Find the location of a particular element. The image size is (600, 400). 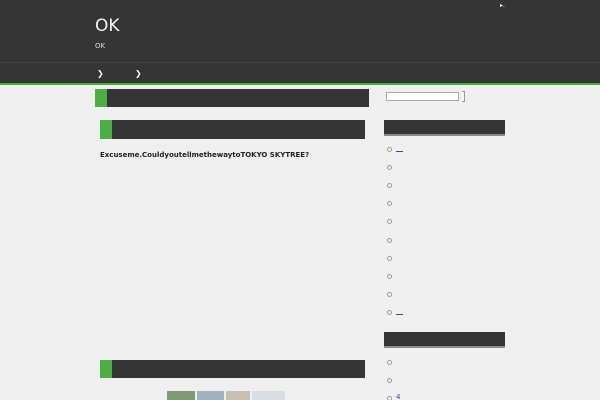

breadcrumb-accent is located at coordinates (101, 98).